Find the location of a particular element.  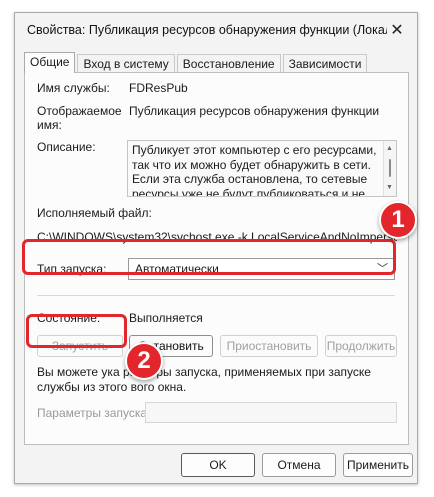

pause-button: Приостановить is located at coordinates (269, 346).